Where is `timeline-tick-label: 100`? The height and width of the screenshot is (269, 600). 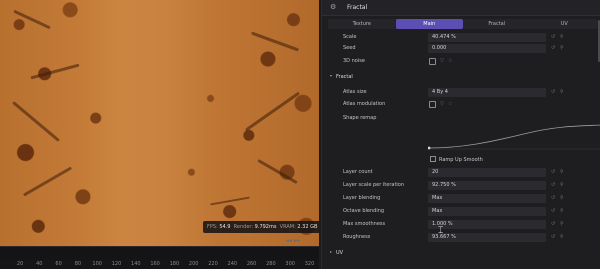 timeline-tick-label: 100 is located at coordinates (97, 264).